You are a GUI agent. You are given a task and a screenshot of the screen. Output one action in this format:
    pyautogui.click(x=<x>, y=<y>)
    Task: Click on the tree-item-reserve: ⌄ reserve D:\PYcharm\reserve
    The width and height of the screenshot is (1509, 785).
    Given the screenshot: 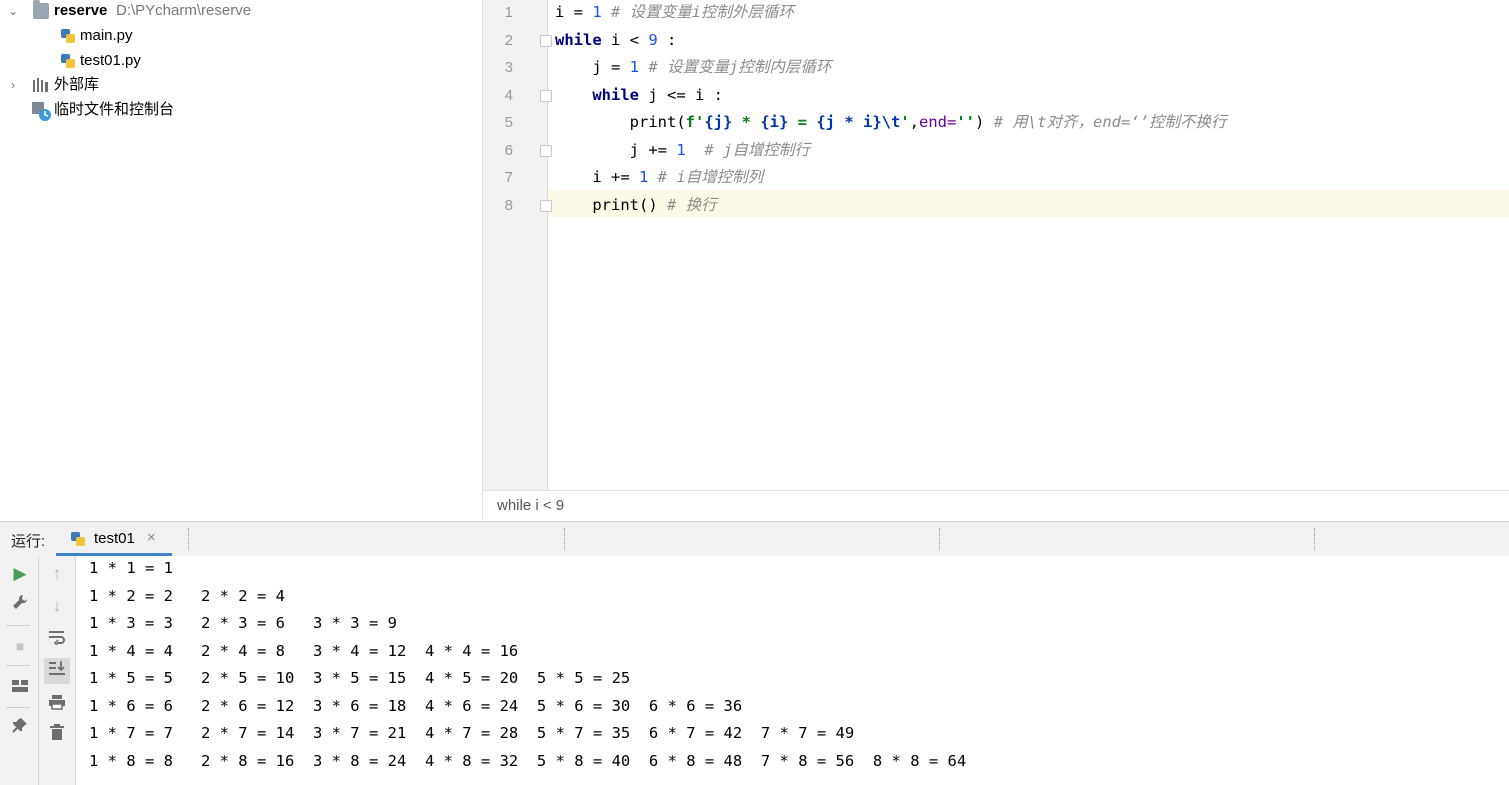 What is the action you would take?
    pyautogui.click(x=240, y=11)
    